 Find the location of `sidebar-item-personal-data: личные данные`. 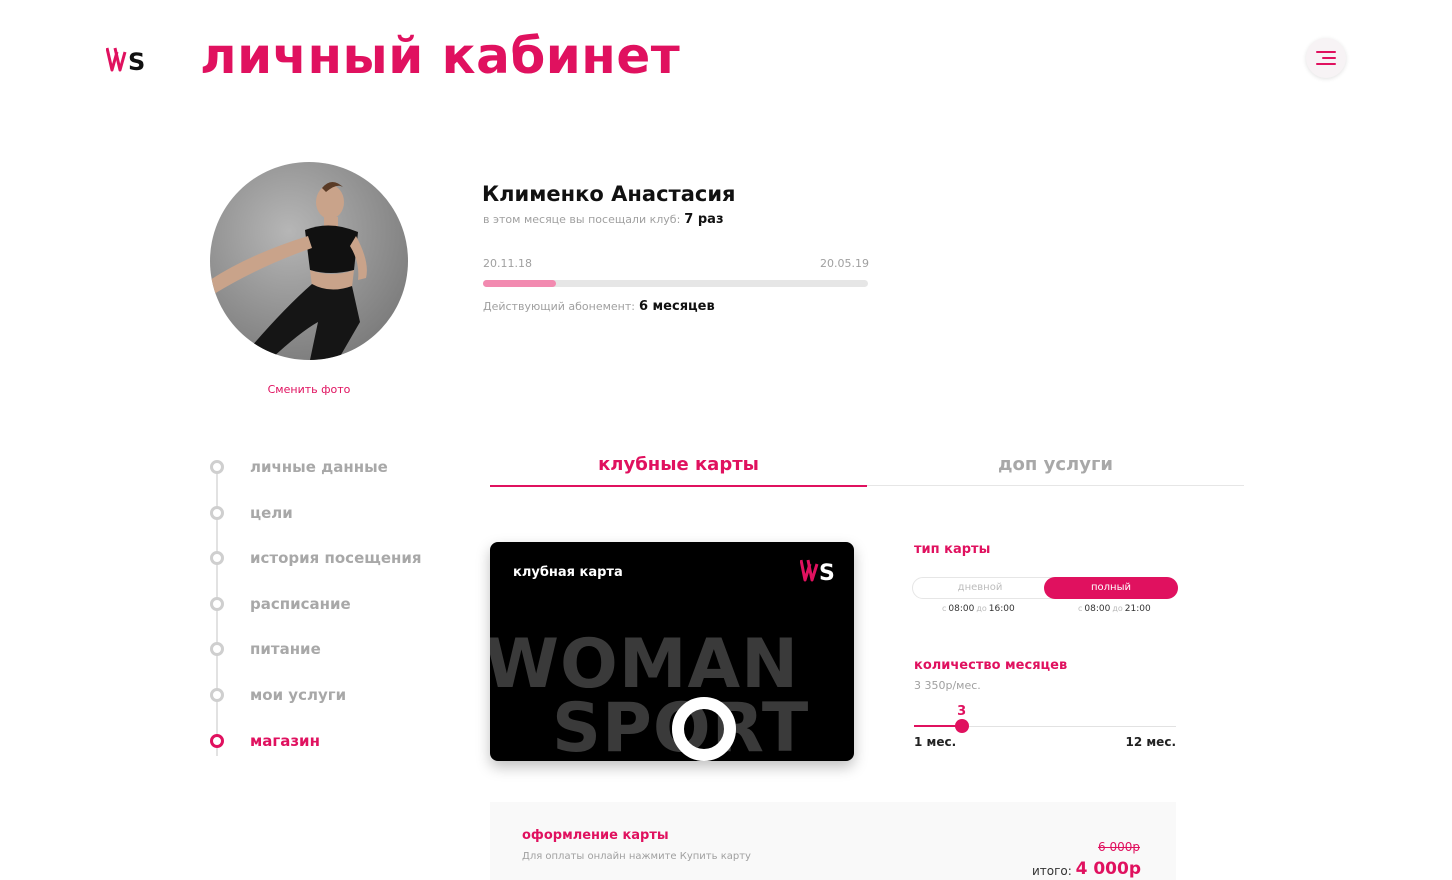

sidebar-item-personal-data: личные данные is located at coordinates (328, 473).